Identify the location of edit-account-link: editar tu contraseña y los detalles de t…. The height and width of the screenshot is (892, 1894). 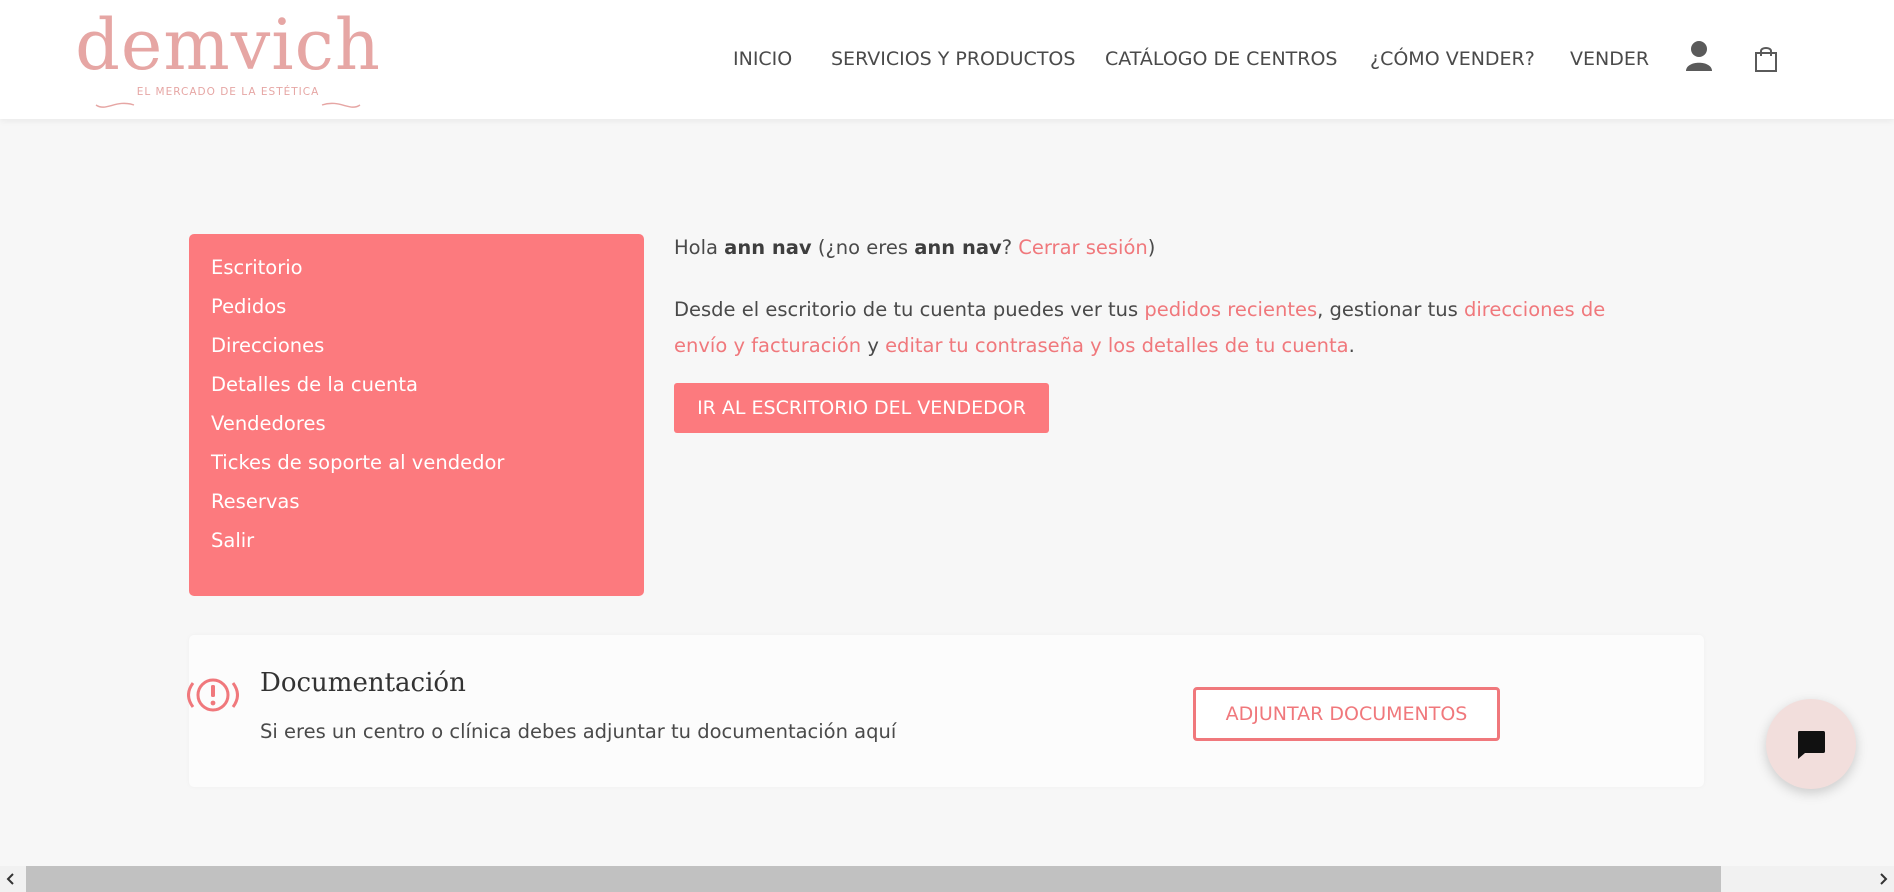
(1117, 345).